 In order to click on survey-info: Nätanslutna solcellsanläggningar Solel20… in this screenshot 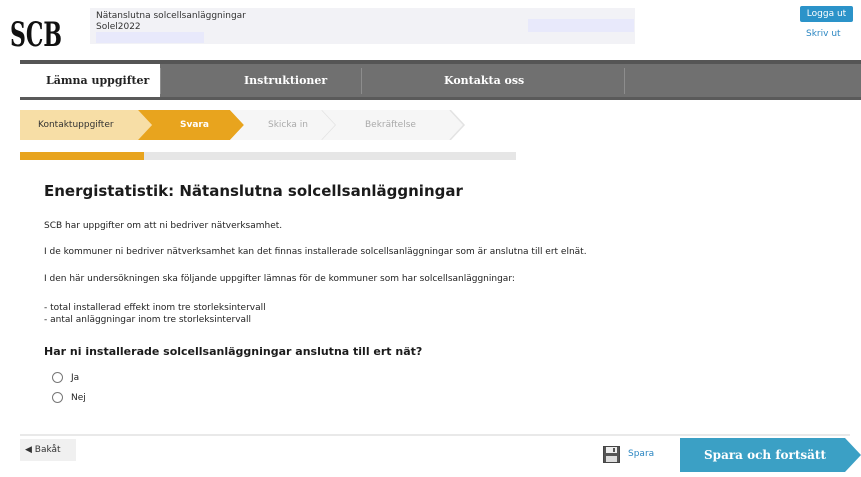, I will do `click(362, 26)`.